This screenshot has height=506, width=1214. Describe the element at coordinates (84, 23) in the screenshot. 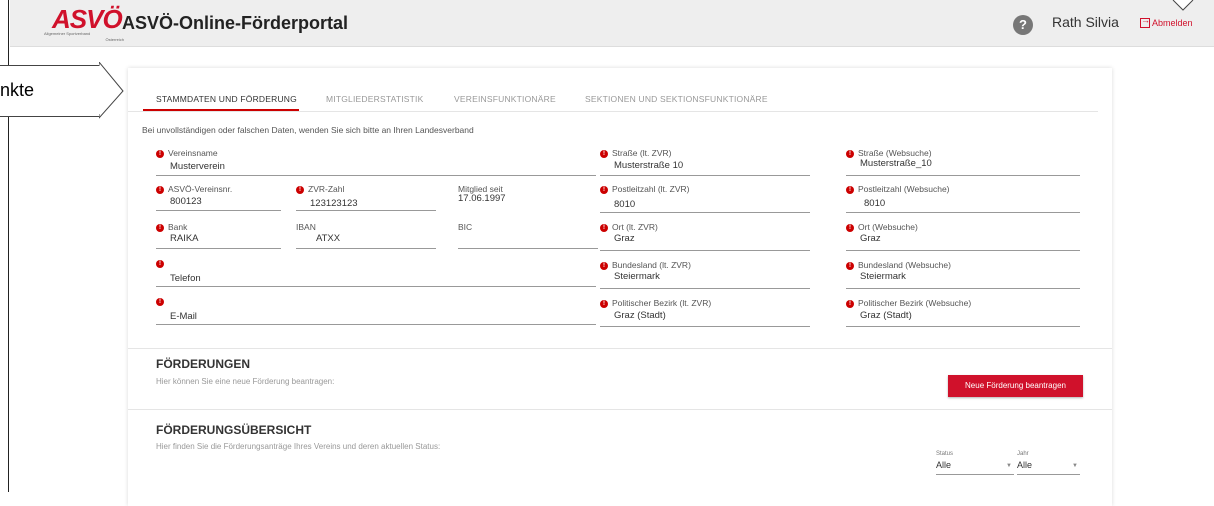

I see `asvo-logo: ASVÖ Allgemeiner Sportverband Österreich` at that location.